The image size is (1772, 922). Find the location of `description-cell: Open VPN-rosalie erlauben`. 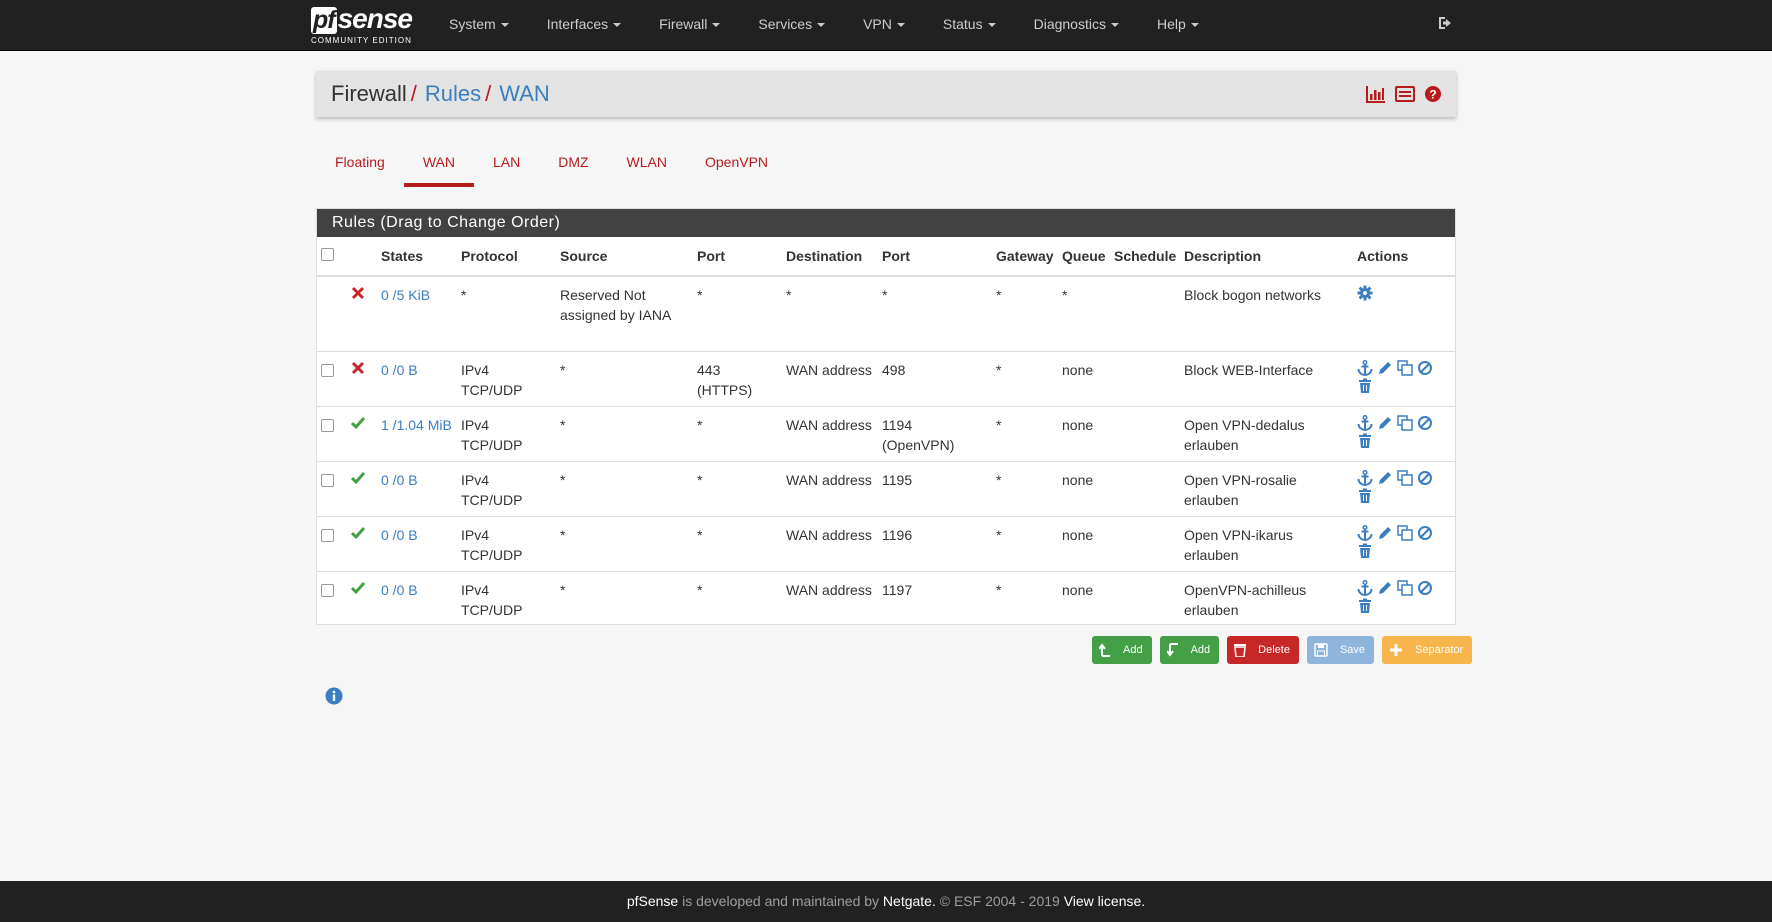

description-cell: Open VPN-rosalie erlauben is located at coordinates (1266, 489).